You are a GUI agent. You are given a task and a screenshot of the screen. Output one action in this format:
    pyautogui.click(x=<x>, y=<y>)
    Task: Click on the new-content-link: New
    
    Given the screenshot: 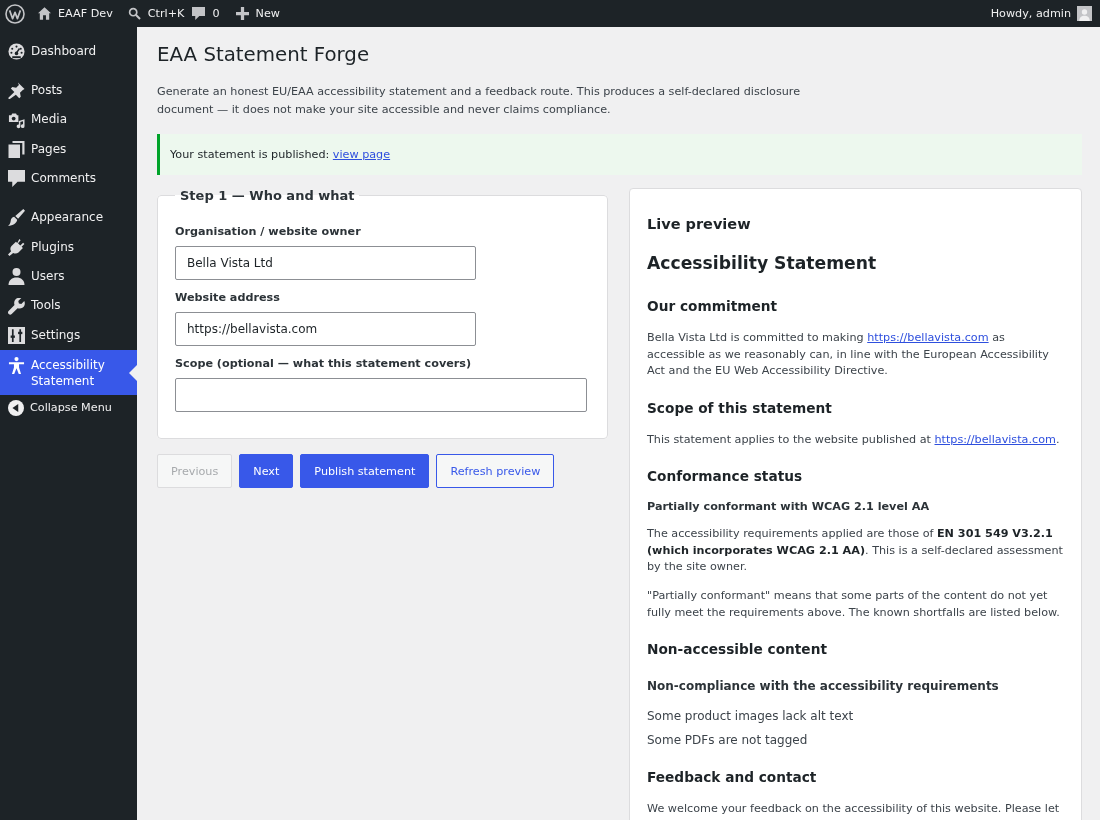 What is the action you would take?
    pyautogui.click(x=257, y=13)
    